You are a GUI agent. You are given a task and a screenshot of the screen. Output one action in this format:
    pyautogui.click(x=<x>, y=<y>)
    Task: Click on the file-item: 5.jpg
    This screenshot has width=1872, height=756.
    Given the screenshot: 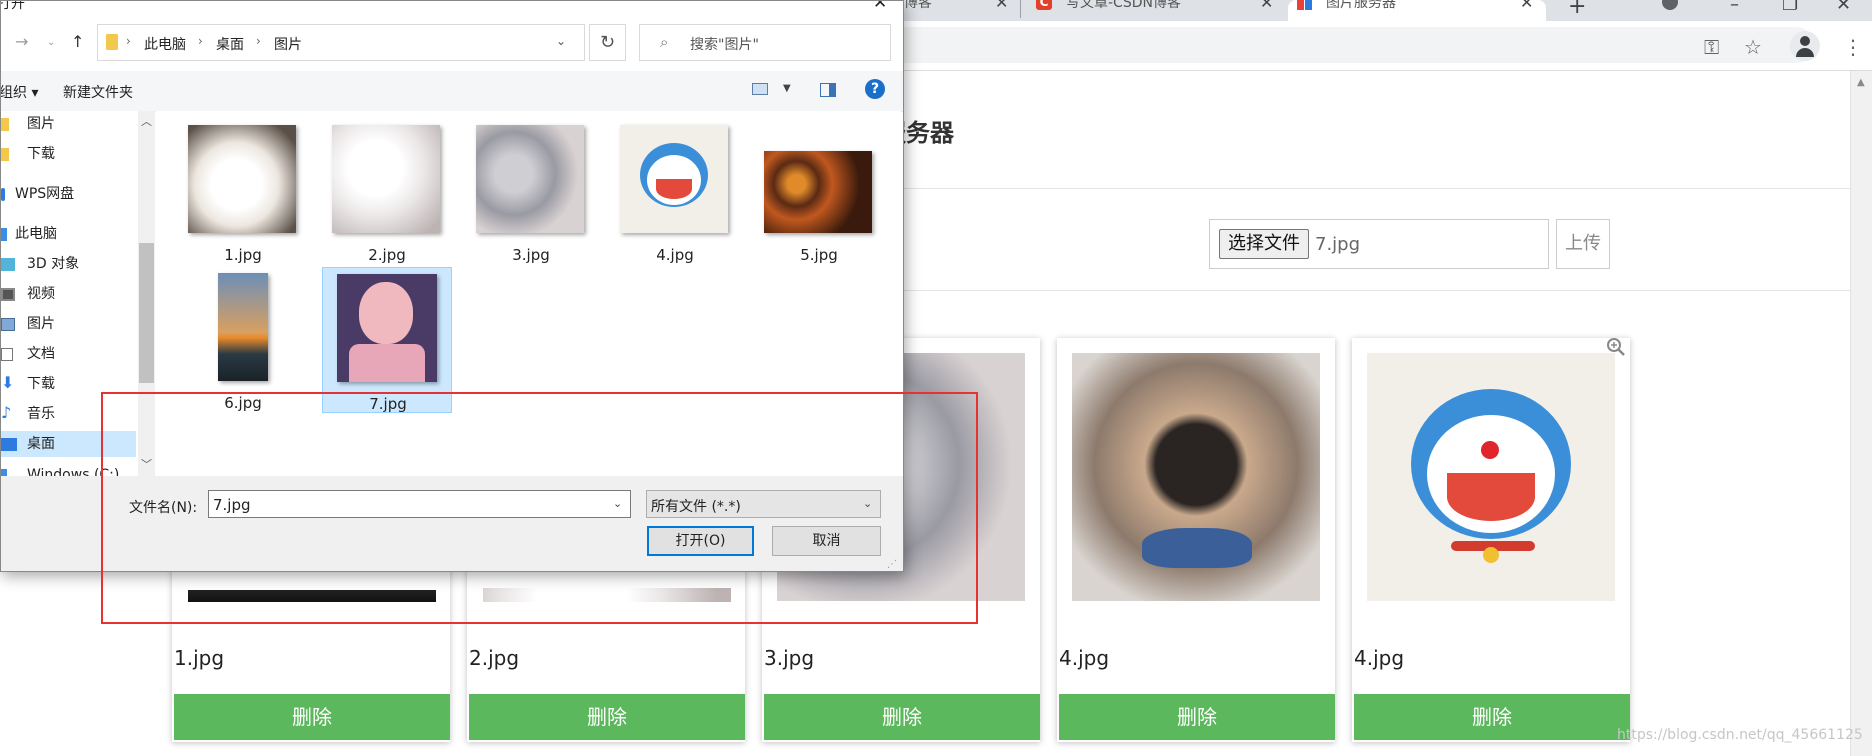 What is the action you would take?
    pyautogui.click(x=819, y=192)
    